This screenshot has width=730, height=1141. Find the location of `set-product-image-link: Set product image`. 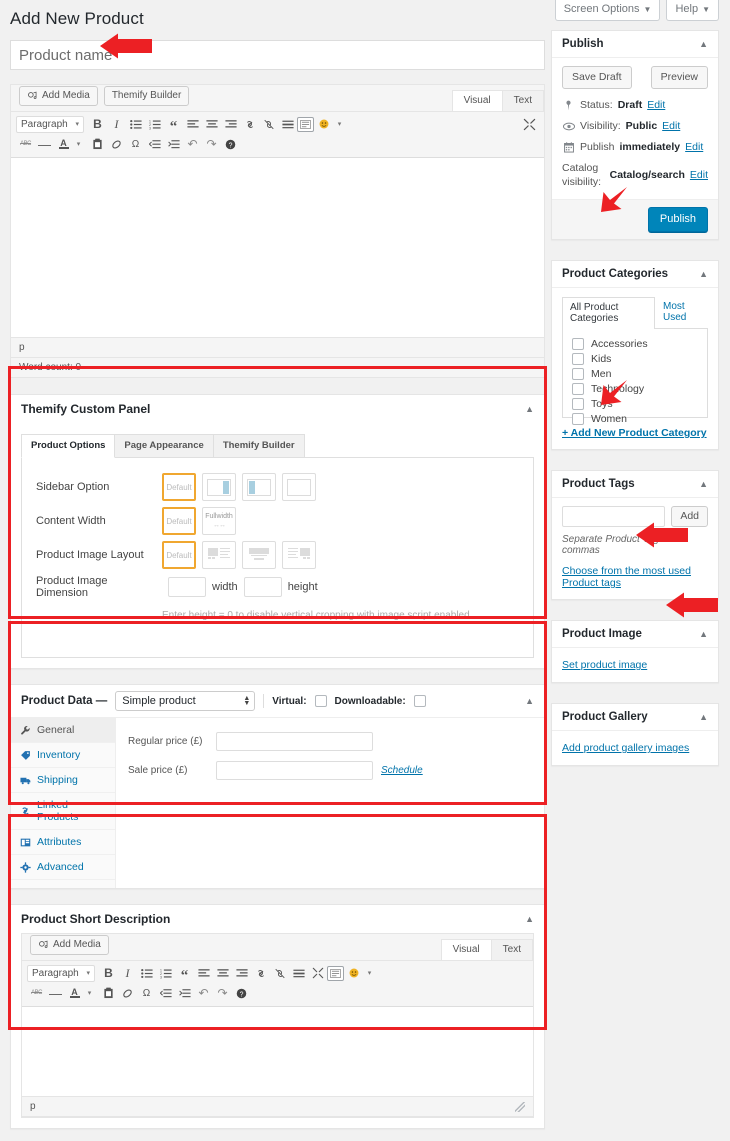

set-product-image-link: Set product image is located at coordinates (604, 665).